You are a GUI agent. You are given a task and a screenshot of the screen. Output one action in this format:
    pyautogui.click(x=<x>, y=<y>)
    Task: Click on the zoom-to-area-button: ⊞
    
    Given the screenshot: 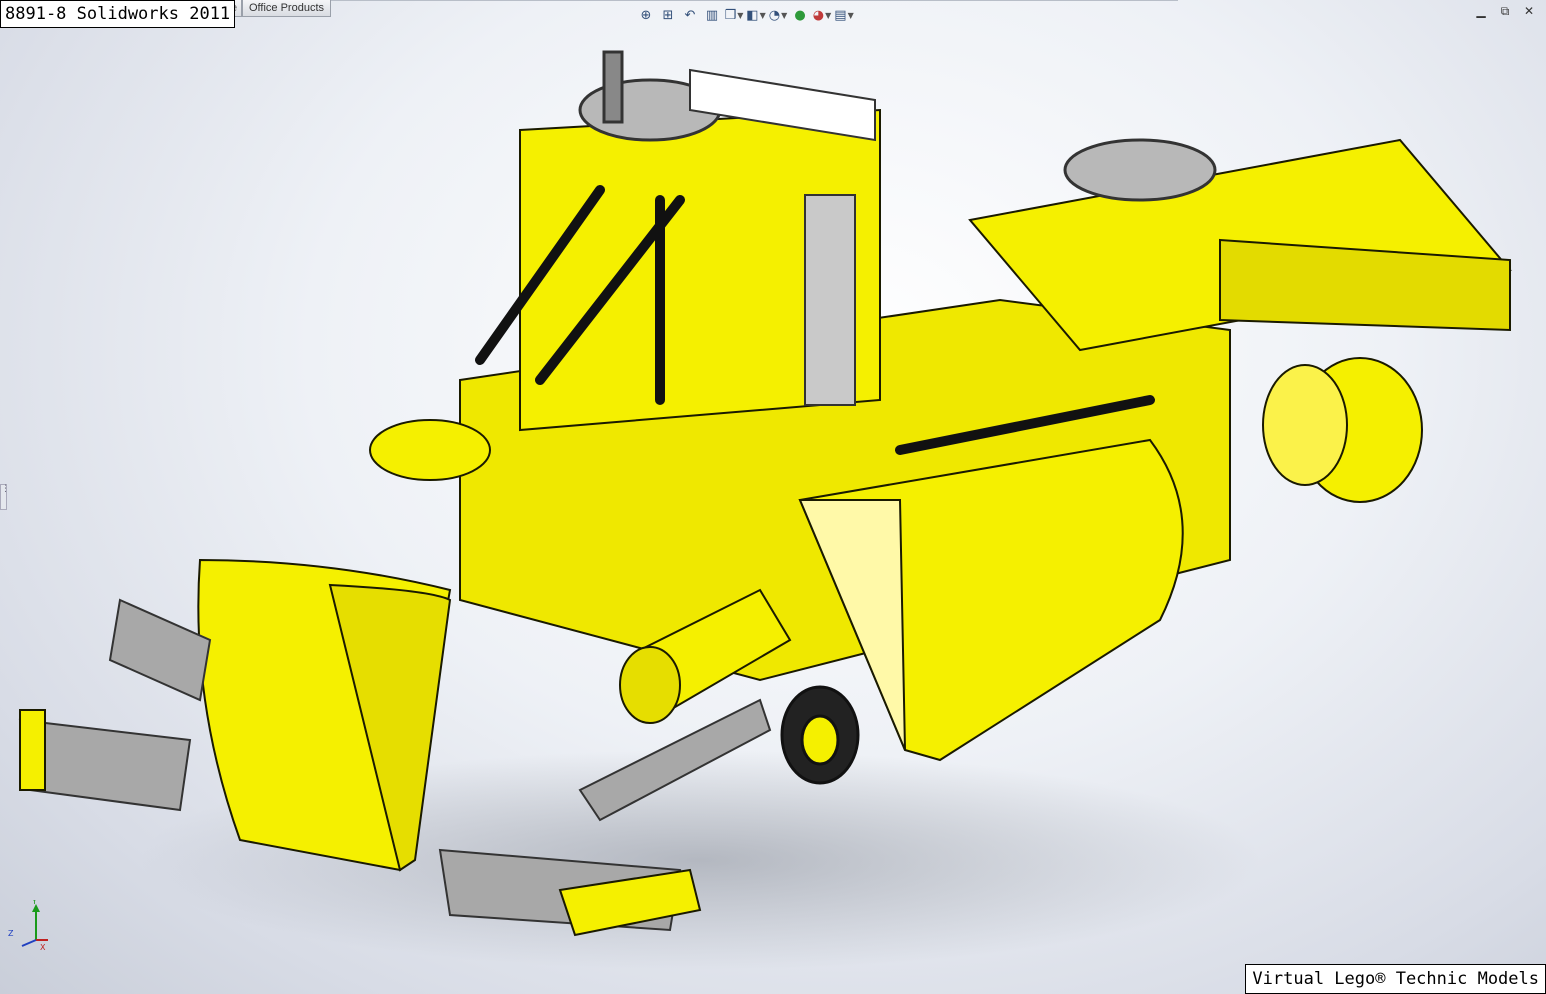 What is the action you would take?
    pyautogui.click(x=668, y=15)
    